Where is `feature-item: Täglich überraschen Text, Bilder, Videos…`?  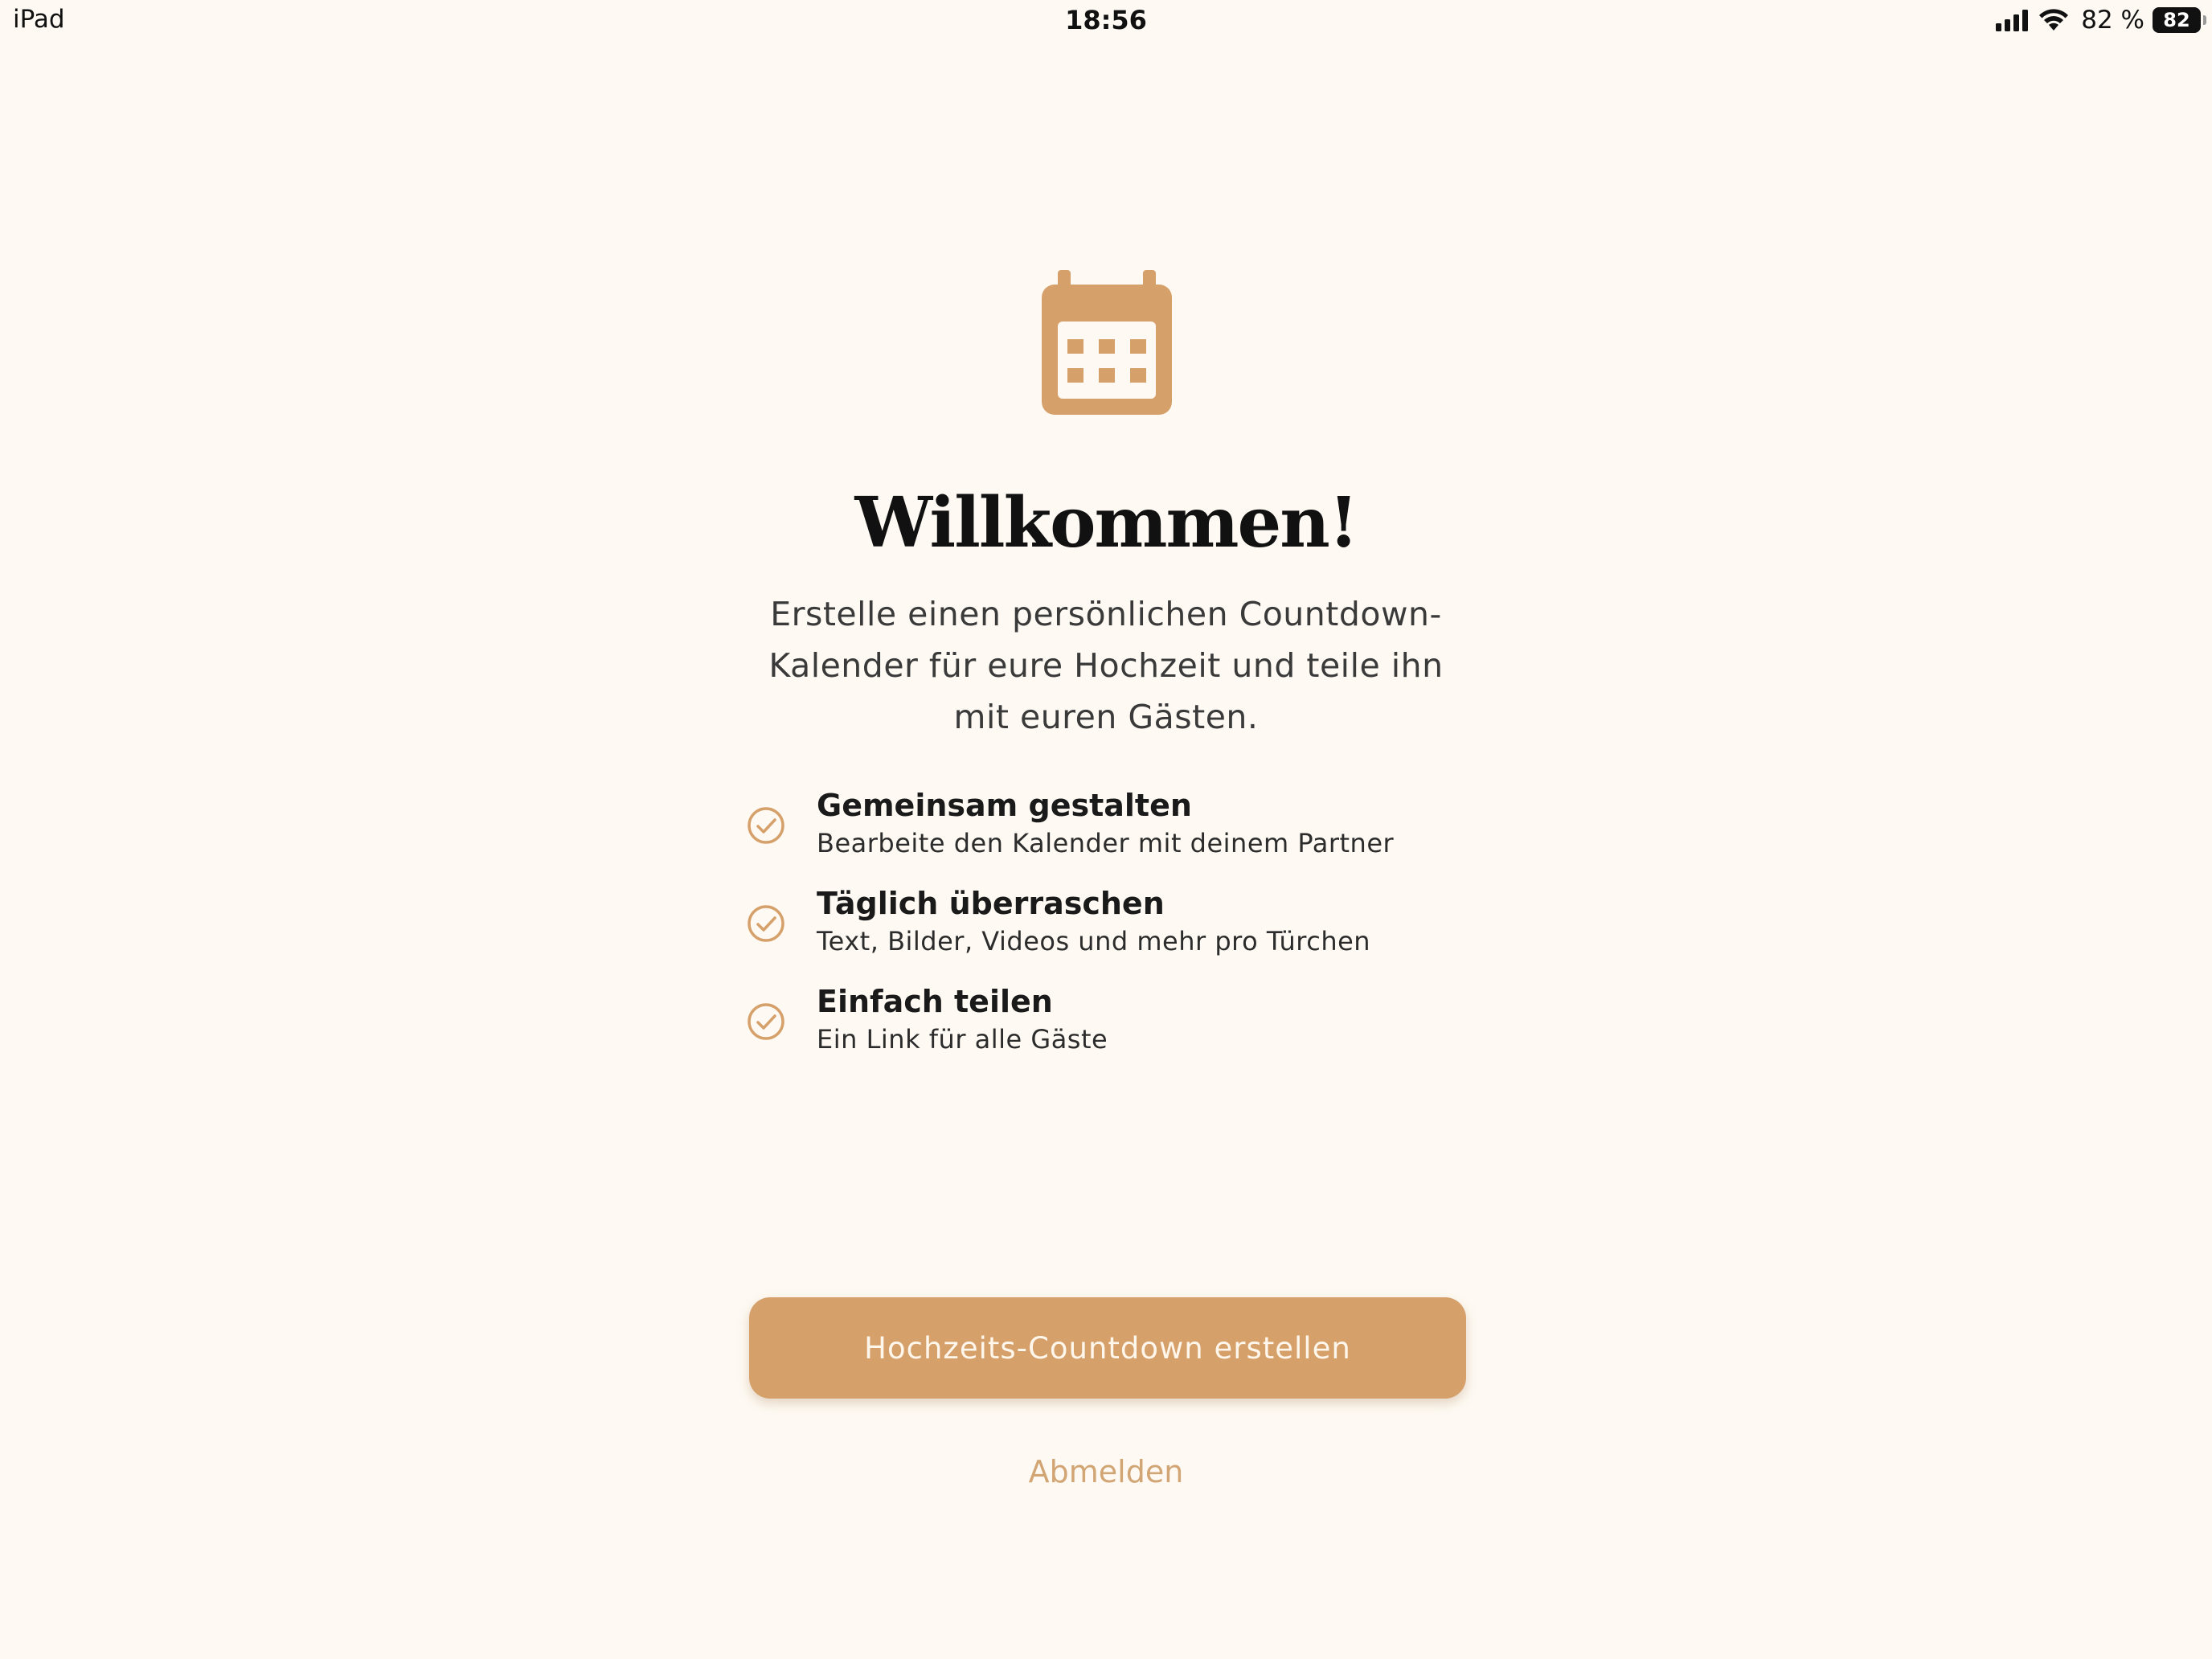 feature-item: Täglich überraschen Text, Bilder, Videos… is located at coordinates (1107, 935).